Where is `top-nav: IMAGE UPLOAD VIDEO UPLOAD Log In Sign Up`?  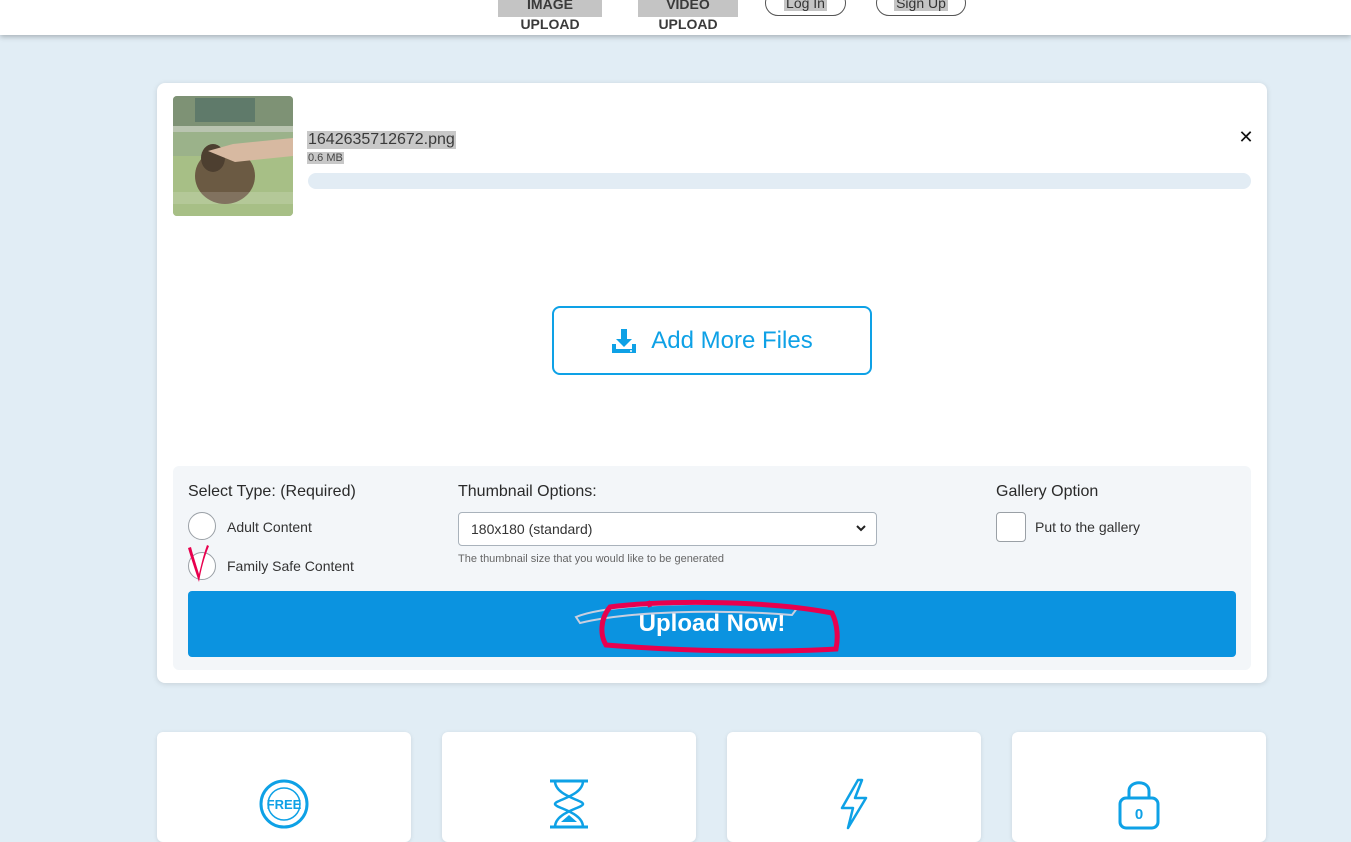 top-nav: IMAGE UPLOAD VIDEO UPLOAD Log In Sign Up is located at coordinates (675, 17).